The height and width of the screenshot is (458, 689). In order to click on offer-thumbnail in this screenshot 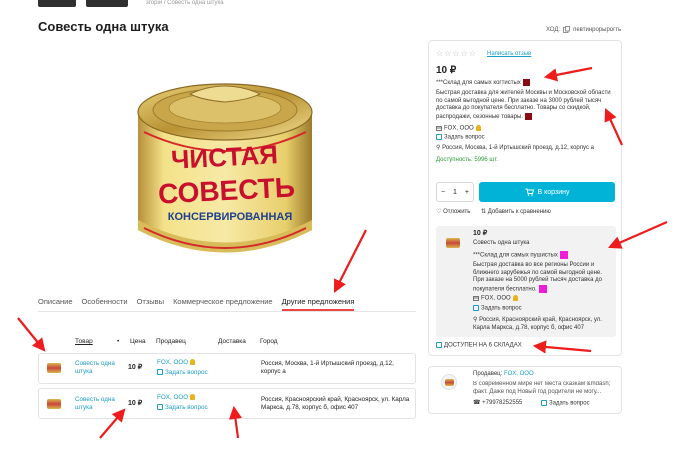, I will do `click(453, 243)`.